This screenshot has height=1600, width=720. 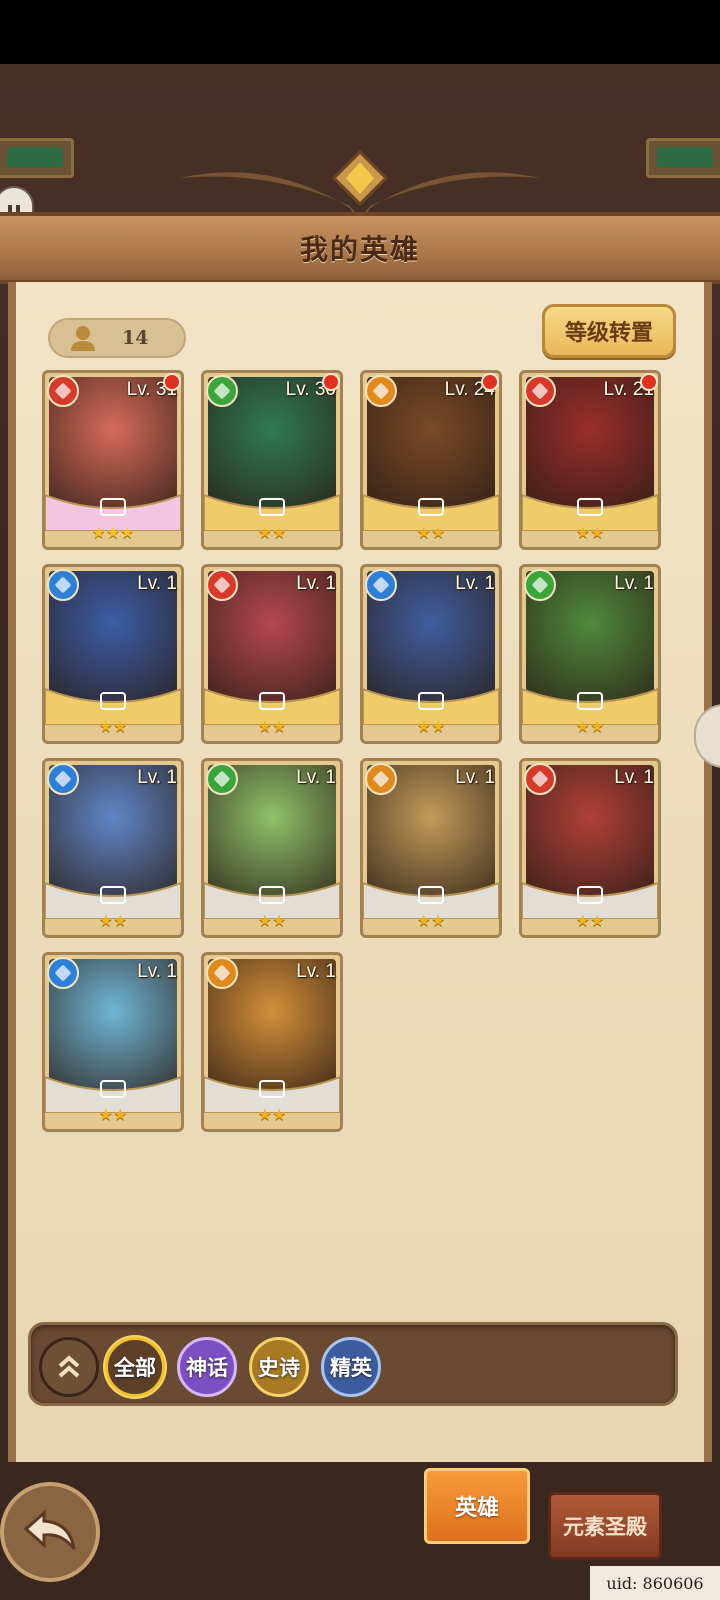 What do you see at coordinates (113, 460) in the screenshot?
I see `hero-card: Lv. 31 ★★★` at bounding box center [113, 460].